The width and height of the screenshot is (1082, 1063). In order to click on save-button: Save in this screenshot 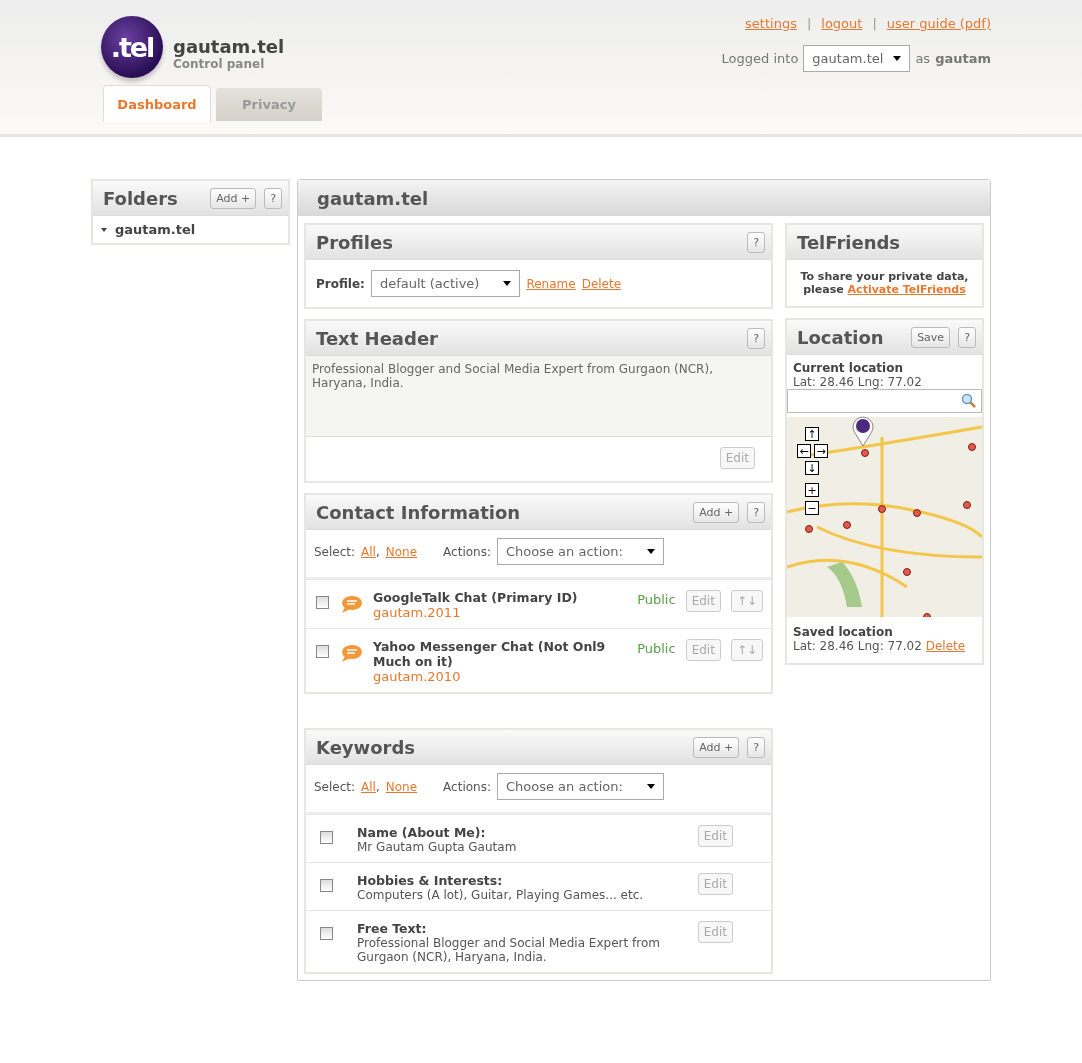, I will do `click(931, 337)`.